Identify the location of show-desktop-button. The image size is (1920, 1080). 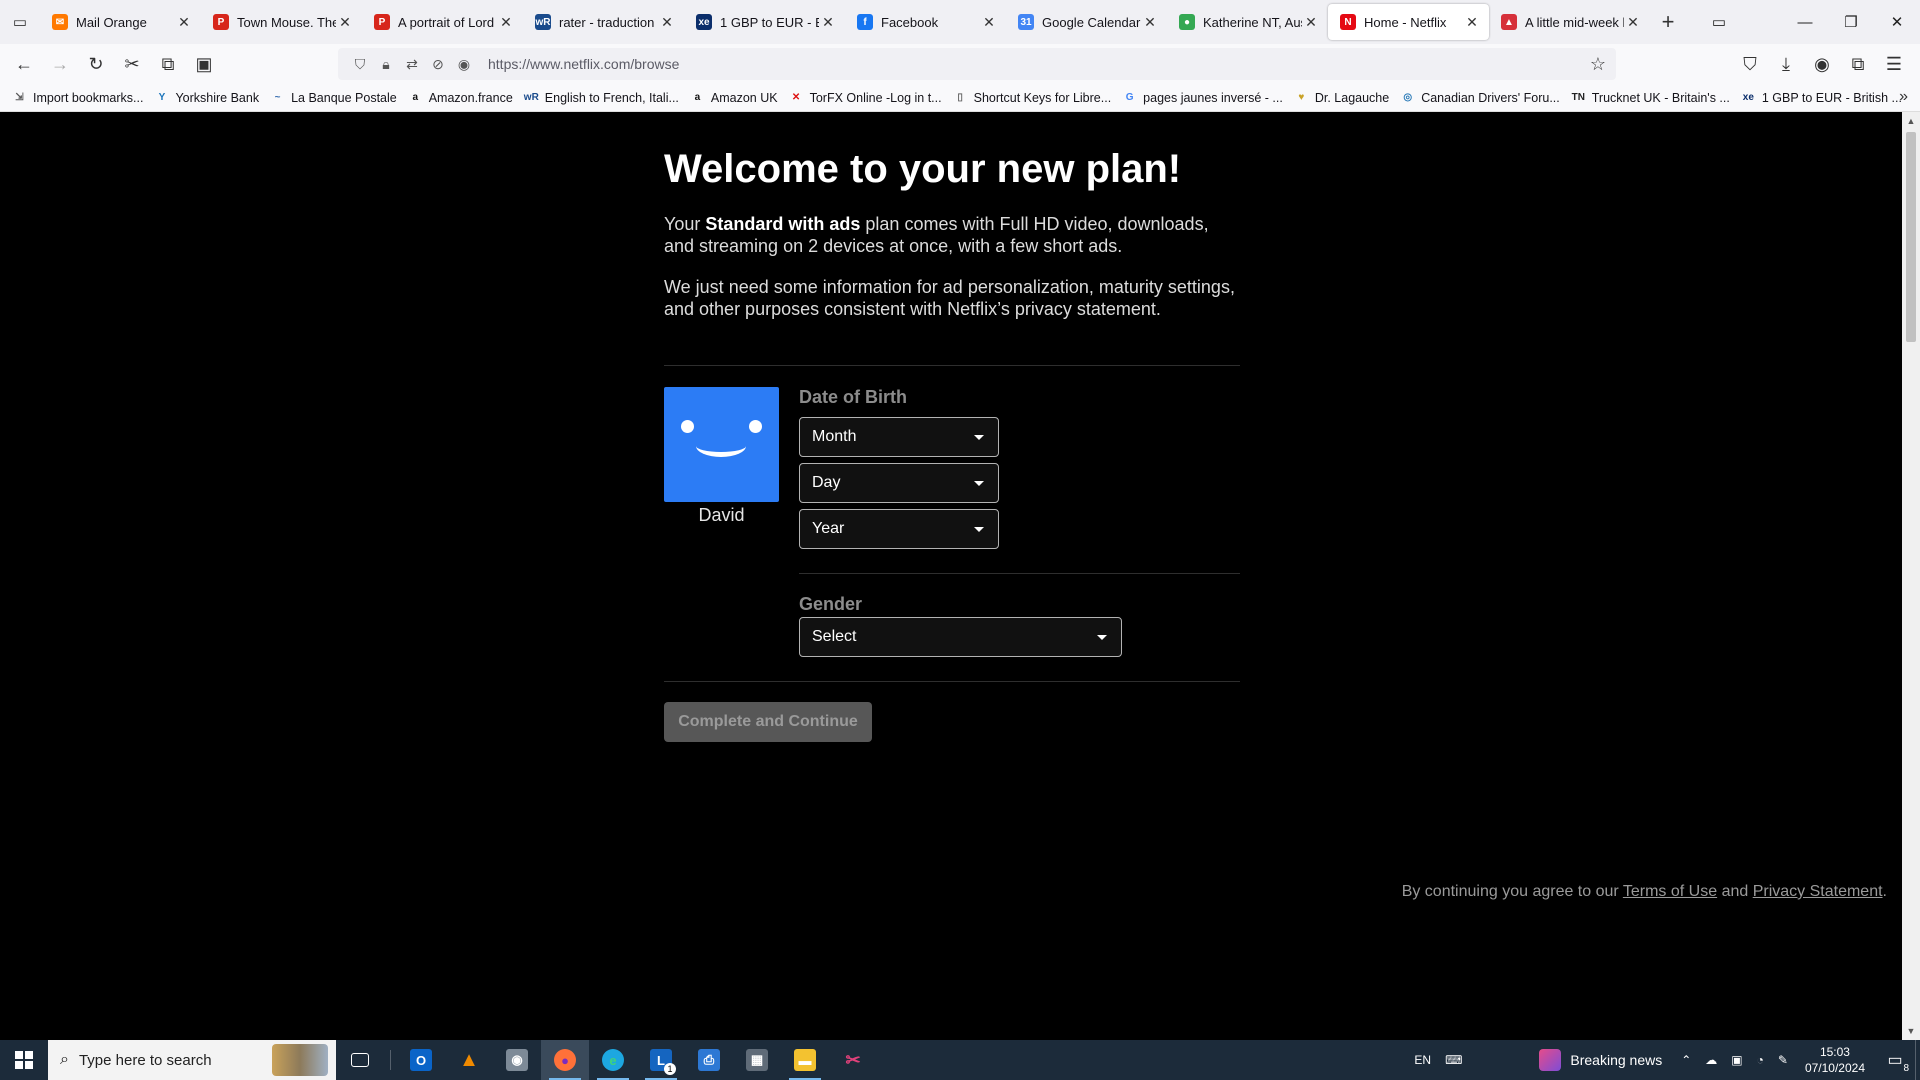
(1917, 1060).